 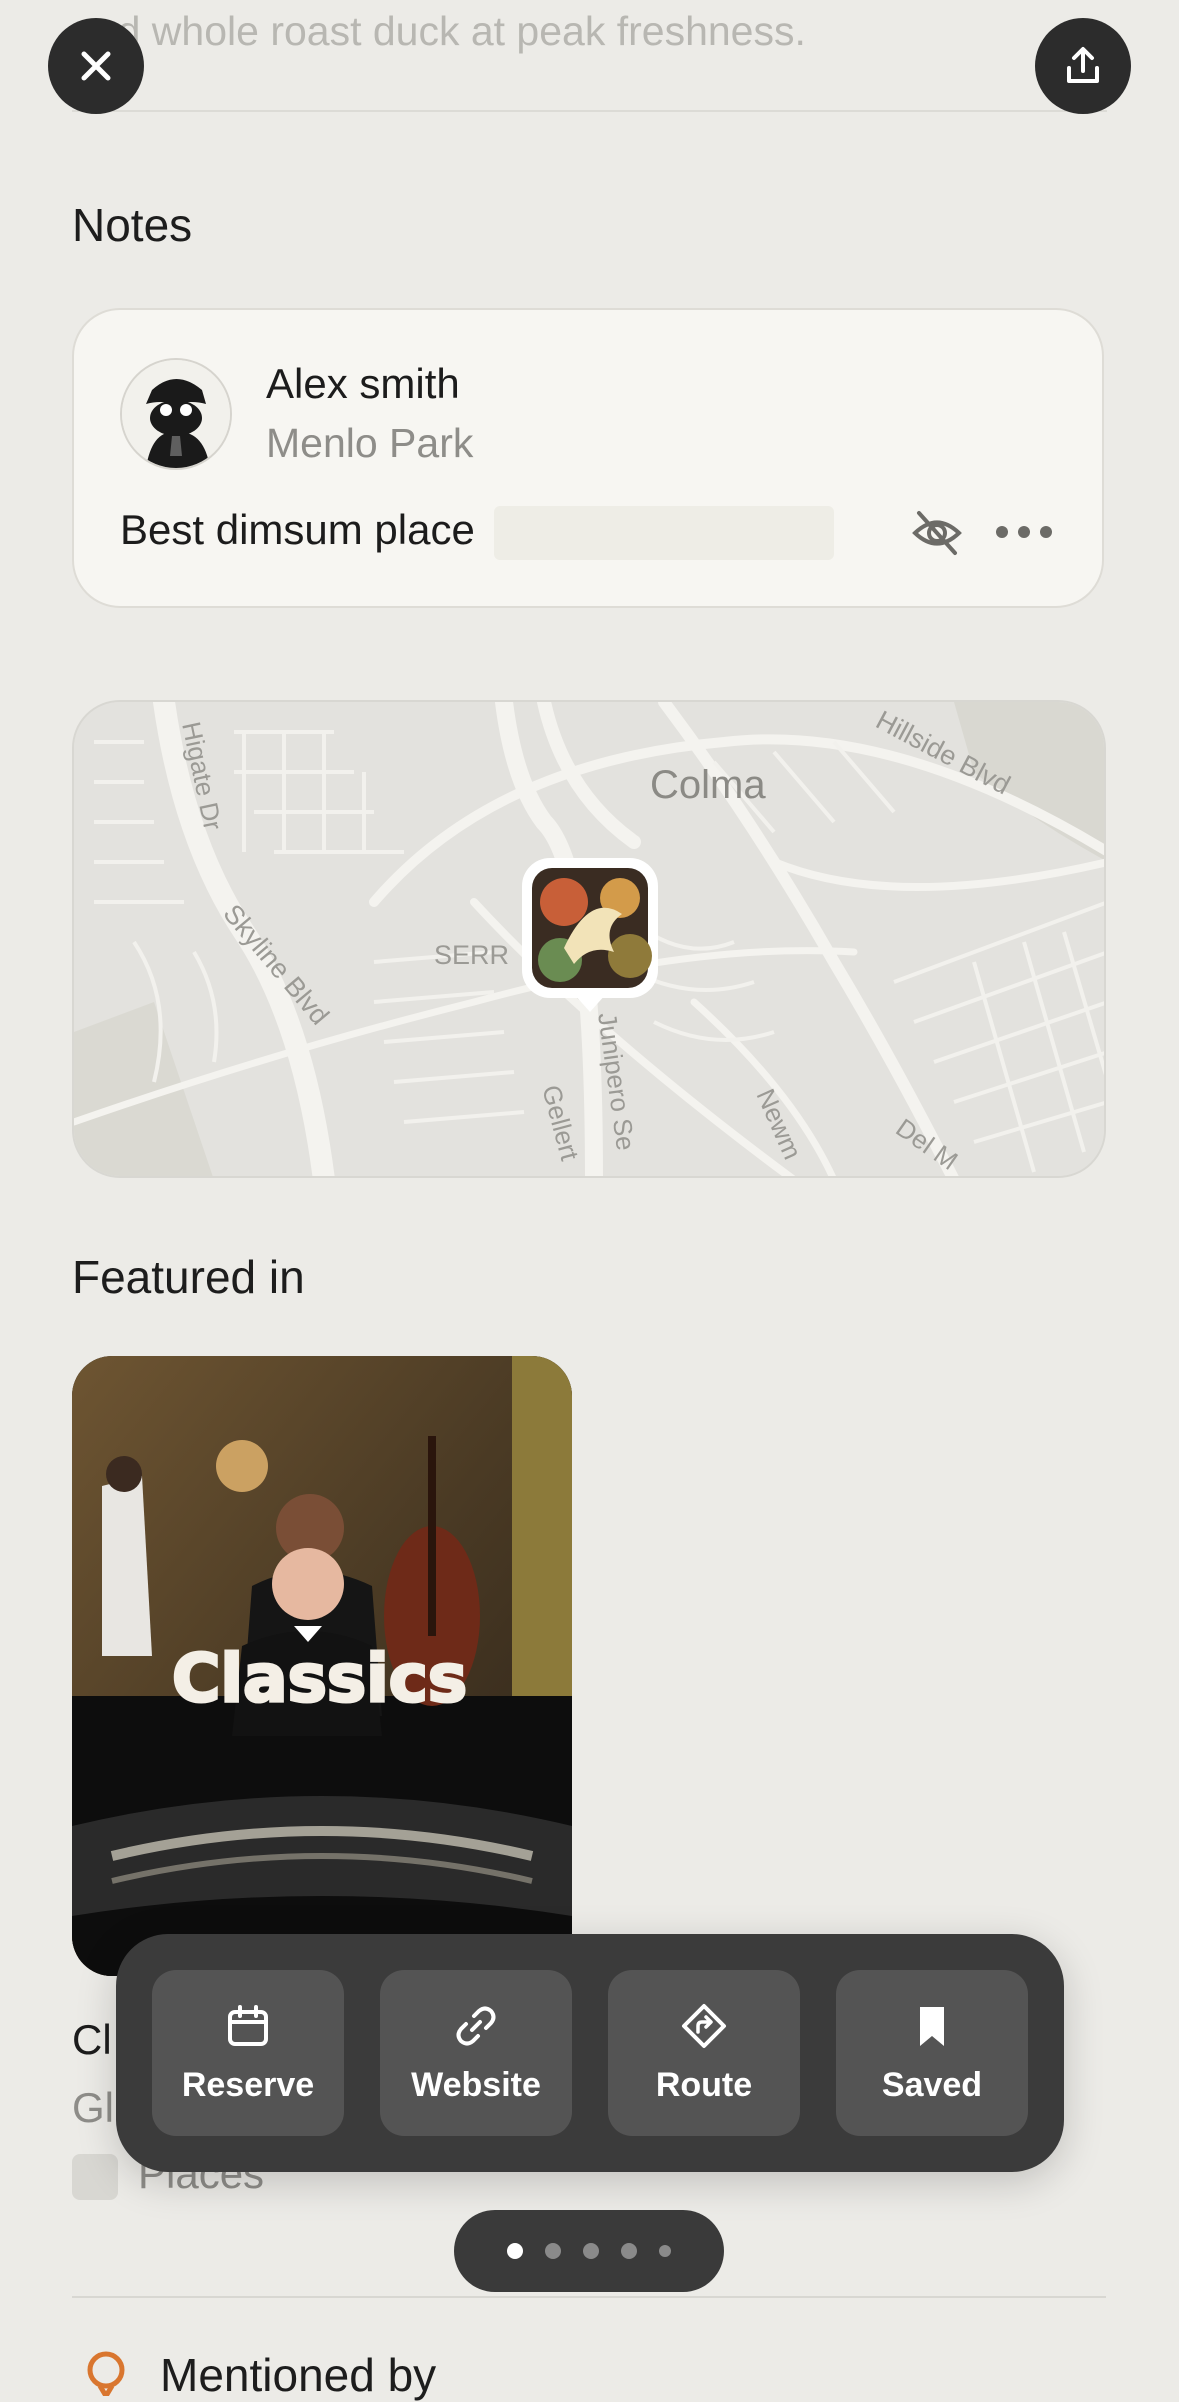 I want to click on note-highlight, so click(x=664, y=533).